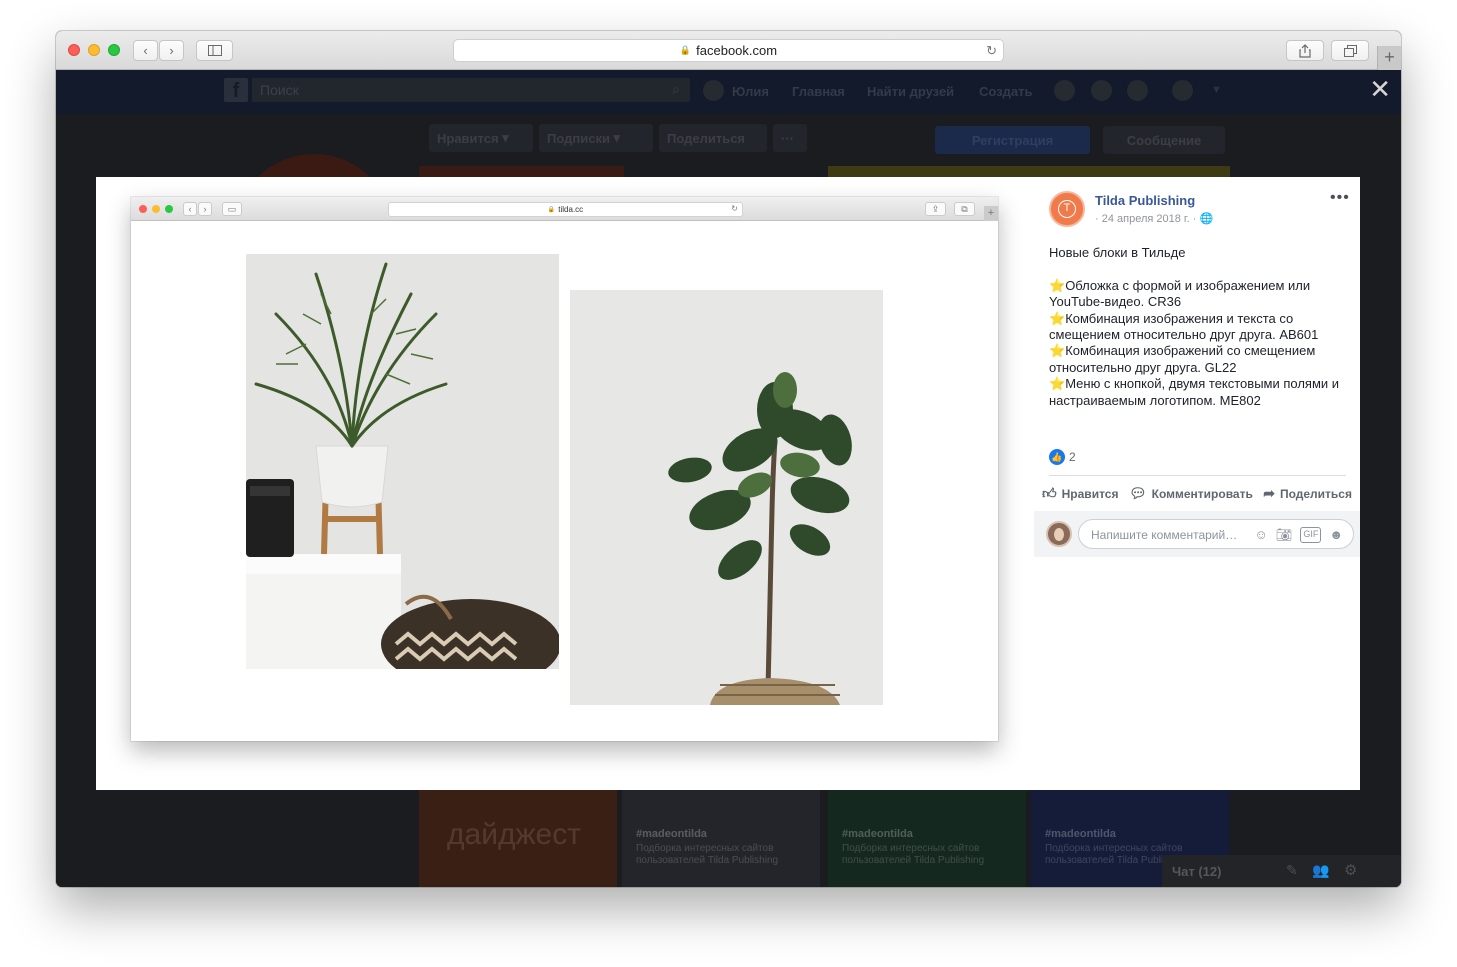 The width and height of the screenshot is (1457, 967). What do you see at coordinates (935, 209) in the screenshot?
I see `embedded-share-icon: ⇪` at bounding box center [935, 209].